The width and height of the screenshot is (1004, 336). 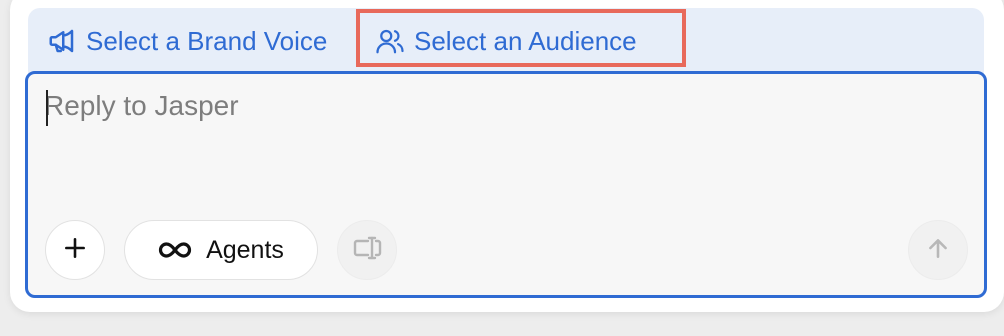 What do you see at coordinates (207, 40) in the screenshot?
I see `brand-voice-label: Select a Brand Voice` at bounding box center [207, 40].